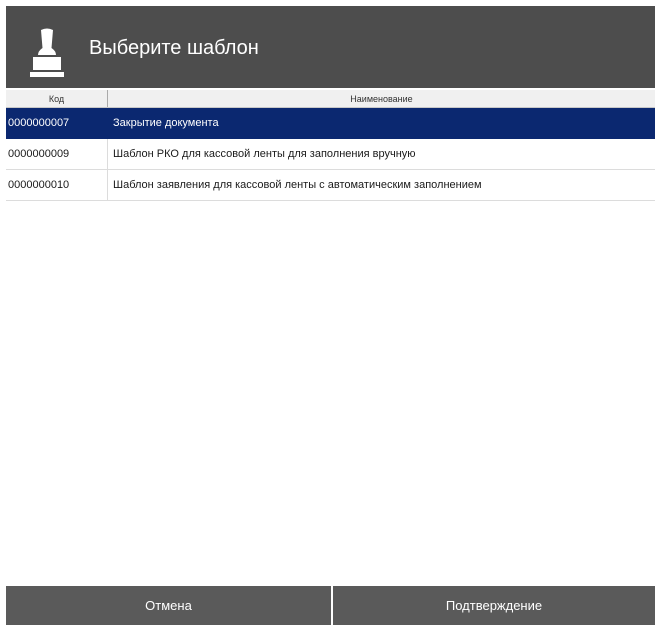 The image size is (655, 625). What do you see at coordinates (166, 123) in the screenshot?
I see `row-name: Закрытие документа` at bounding box center [166, 123].